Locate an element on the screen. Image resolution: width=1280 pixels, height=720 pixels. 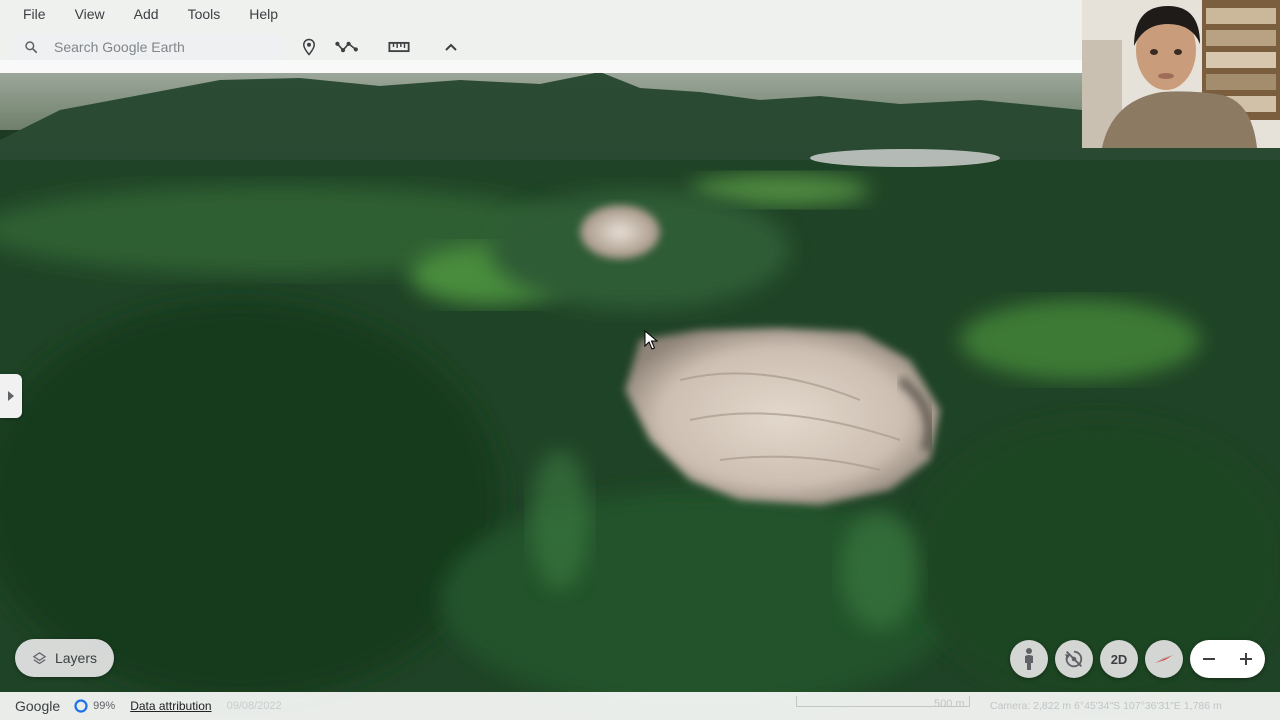
search-box is located at coordinates (148, 47).